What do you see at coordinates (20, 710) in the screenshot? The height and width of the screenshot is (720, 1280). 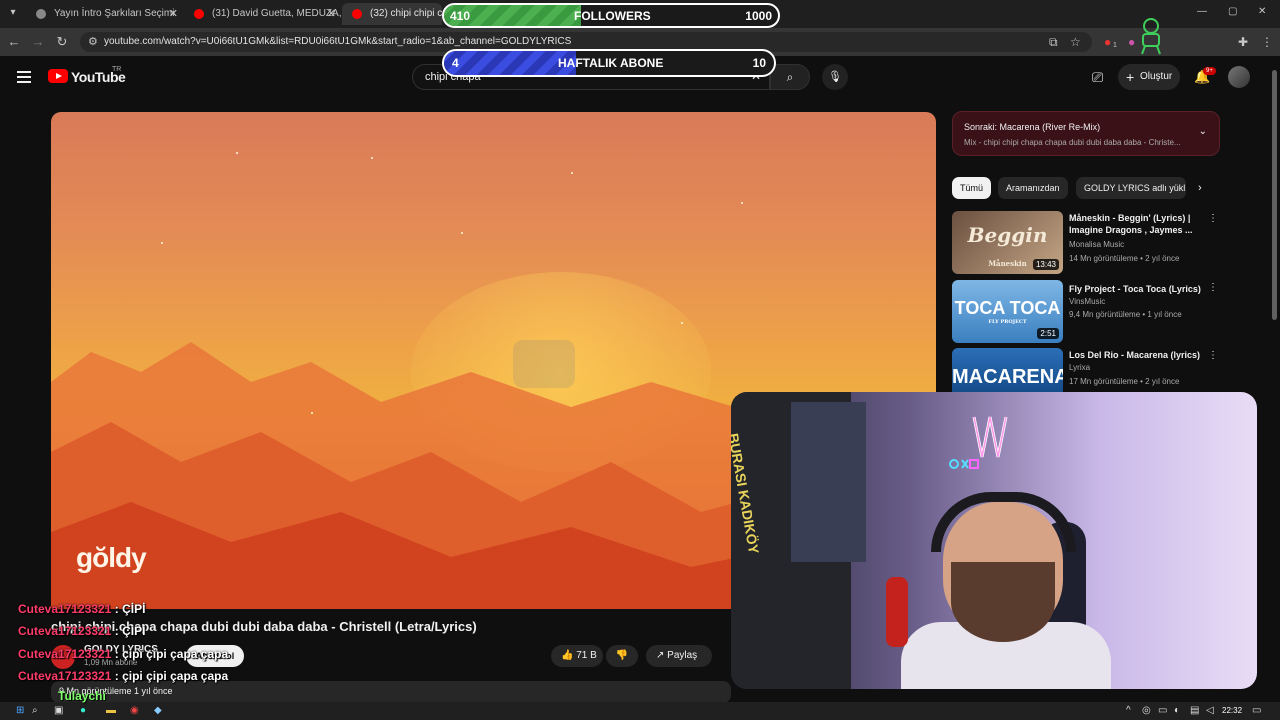 I see `start-button-icon: ⊞` at bounding box center [20, 710].